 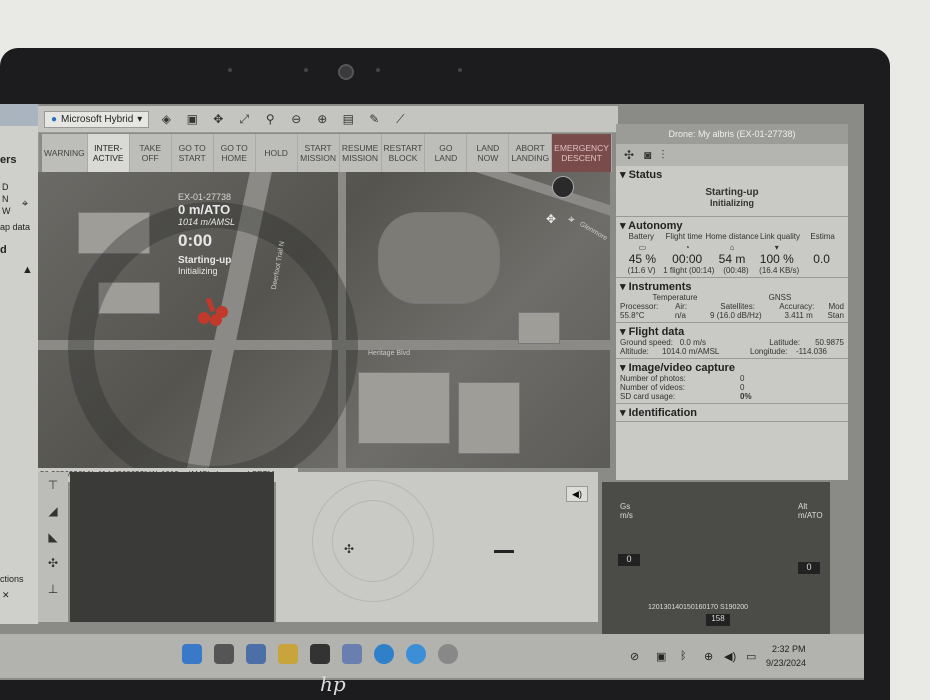 I want to click on map-layer-name: Microsoft Hybrid, so click(x=97, y=119).